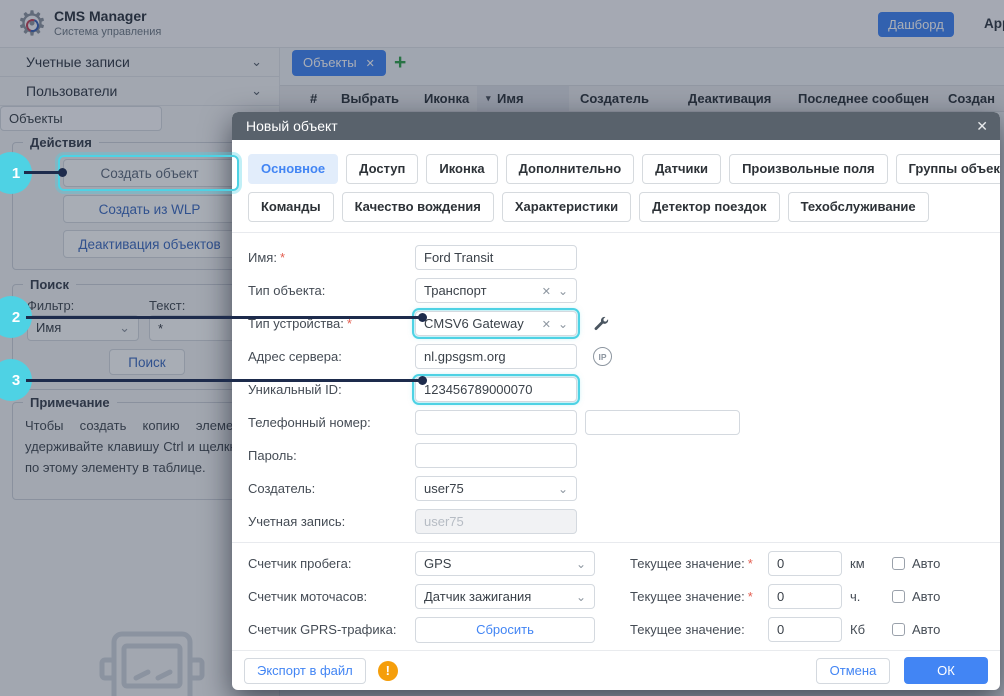 The height and width of the screenshot is (696, 1004). I want to click on mileage-auto-label: Авто, so click(926, 563).